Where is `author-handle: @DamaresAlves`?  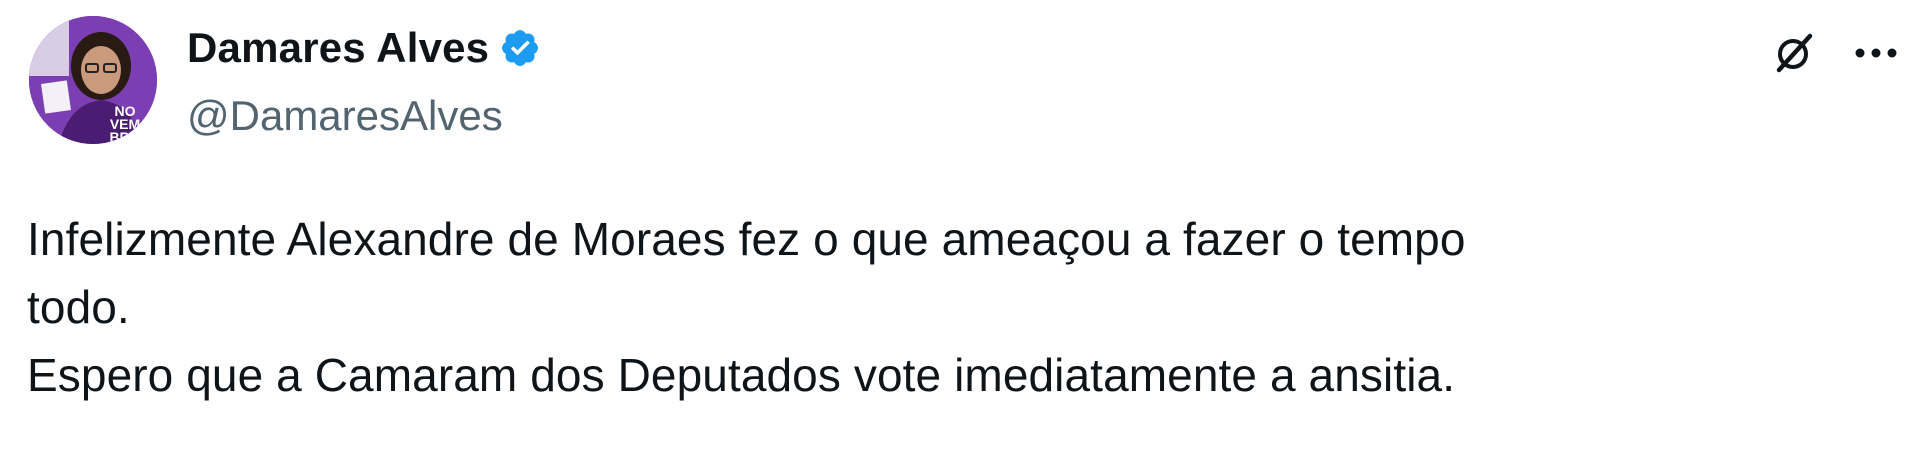
author-handle: @DamaresAlves is located at coordinates (345, 116).